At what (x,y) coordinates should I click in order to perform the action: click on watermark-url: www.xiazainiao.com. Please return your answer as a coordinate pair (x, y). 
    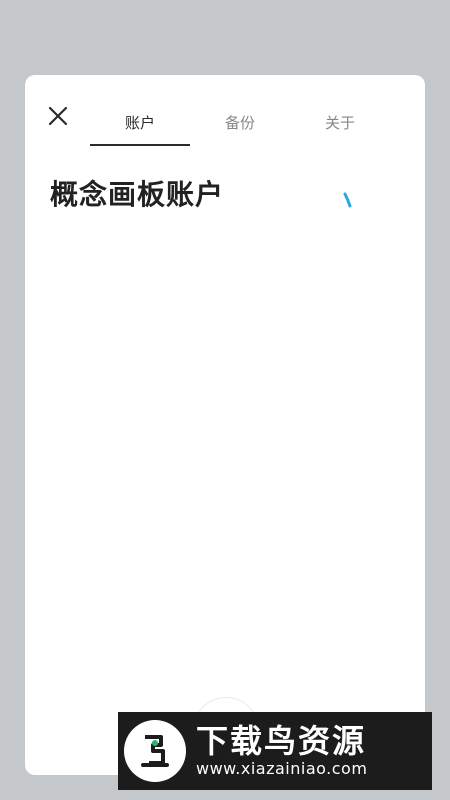
    Looking at the image, I should click on (282, 768).